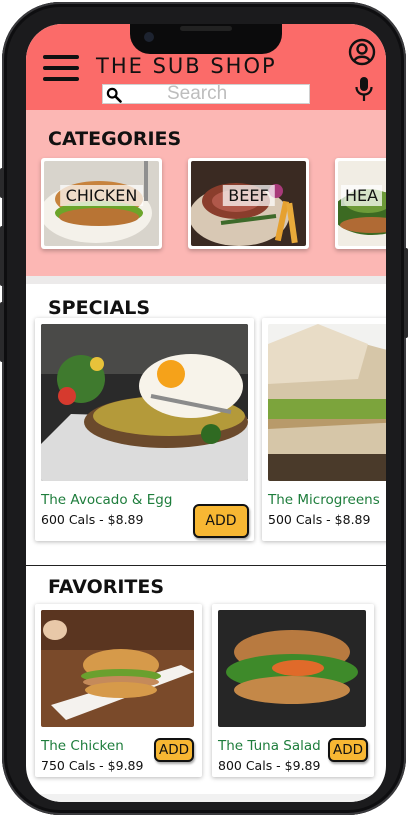 Image resolution: width=408 pixels, height=817 pixels. Describe the element at coordinates (82, 746) in the screenshot. I see `item-name: The Chicken` at that location.